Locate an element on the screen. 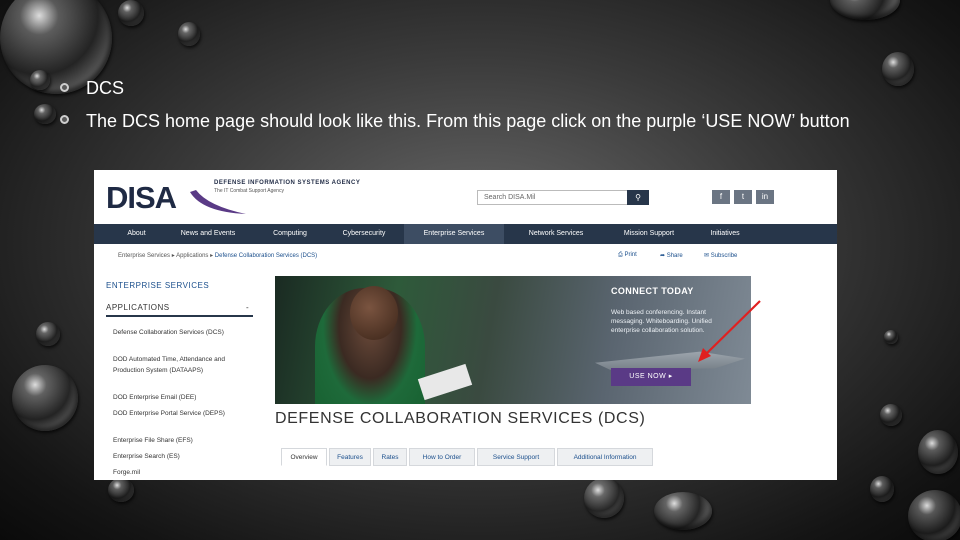  facebook-icon: f is located at coordinates (721, 197).